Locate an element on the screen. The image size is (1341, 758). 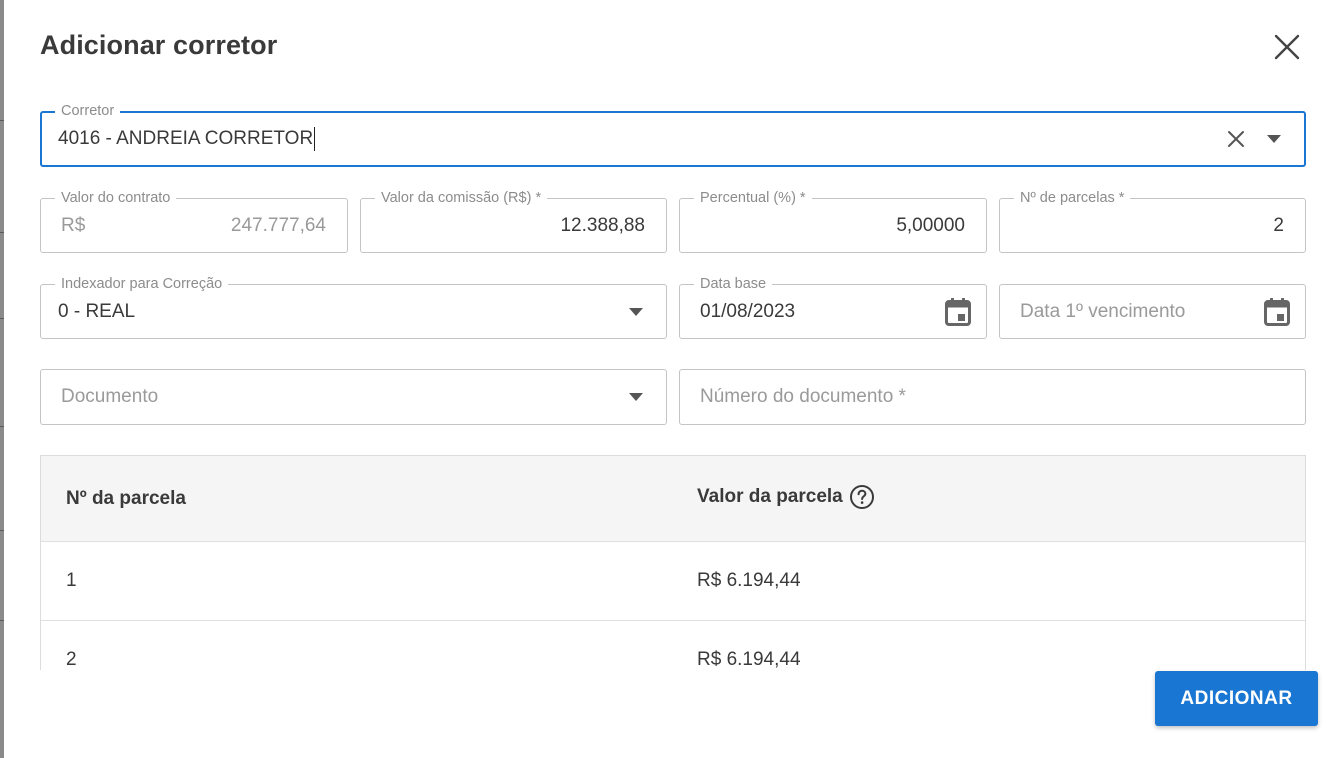
corretor-value: 4016 - ANDREIA CORRETOR is located at coordinates (187, 139).